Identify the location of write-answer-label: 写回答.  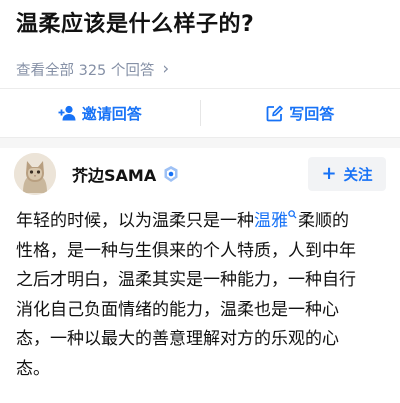
(312, 113).